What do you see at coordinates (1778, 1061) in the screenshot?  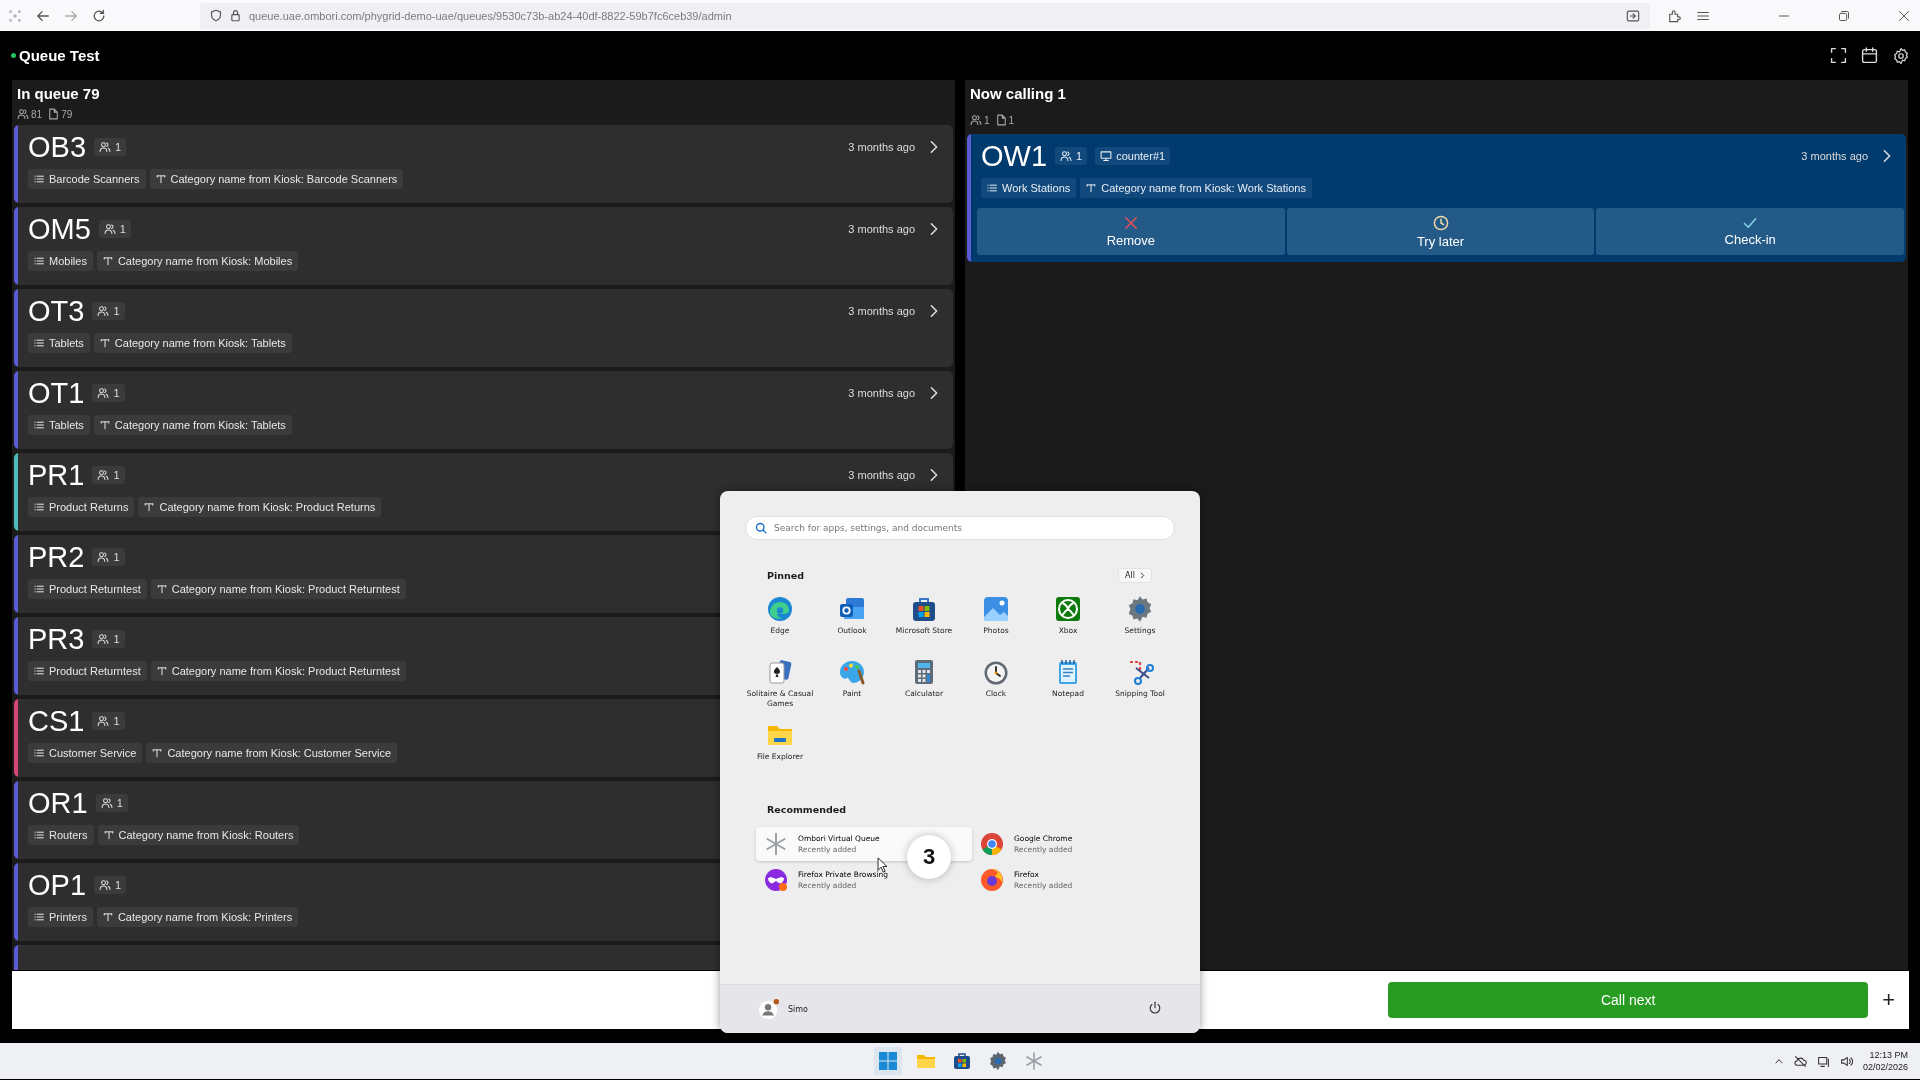 I see `chevron-up-icon` at bounding box center [1778, 1061].